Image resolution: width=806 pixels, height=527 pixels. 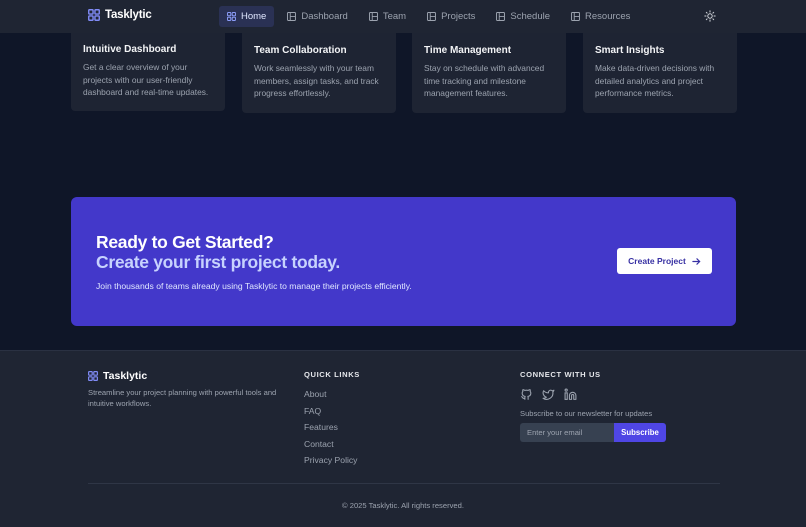 I want to click on nav-item-label: Home, so click(x=254, y=16).